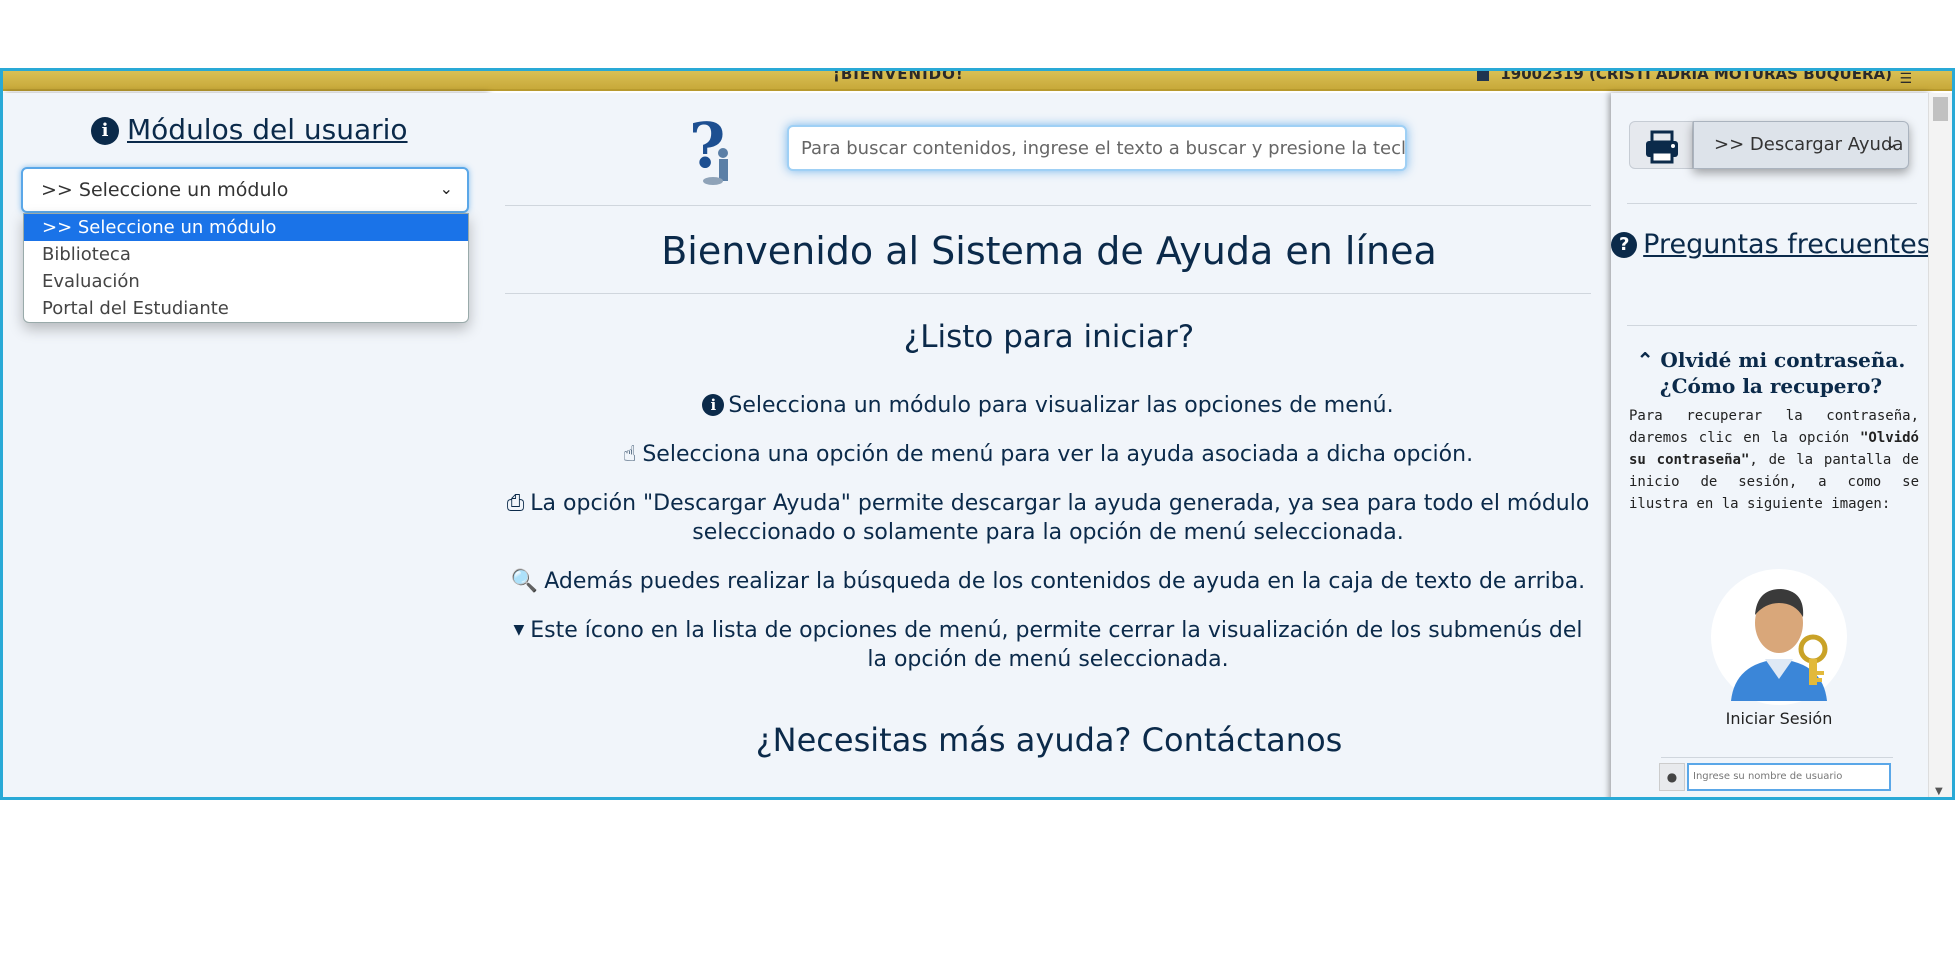 This screenshot has width=1955, height=954. I want to click on user-icon: ●, so click(1672, 777).